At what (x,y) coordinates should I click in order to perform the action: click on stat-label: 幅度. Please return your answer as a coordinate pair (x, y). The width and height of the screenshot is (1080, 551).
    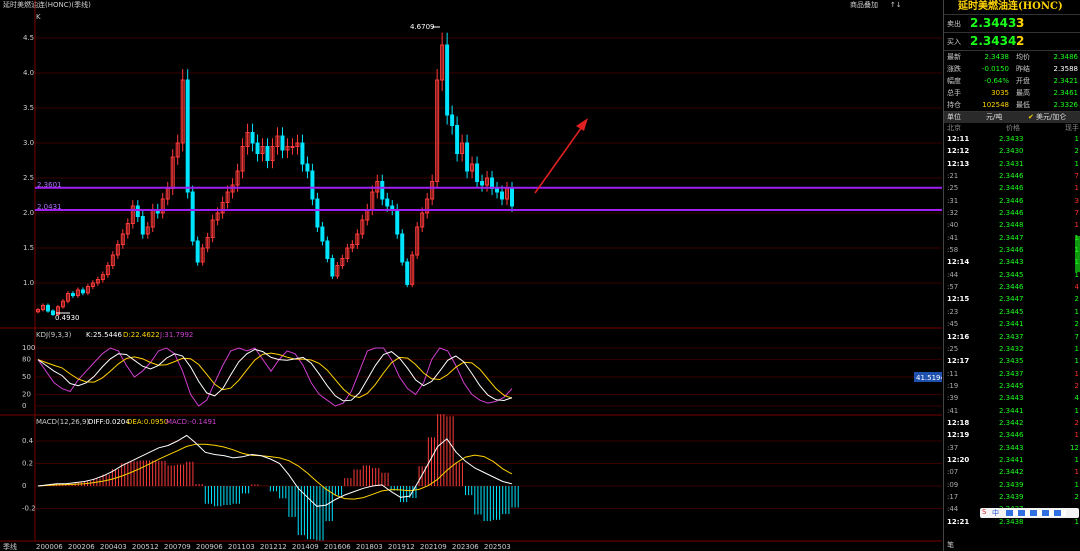
    Looking at the image, I should click on (954, 81).